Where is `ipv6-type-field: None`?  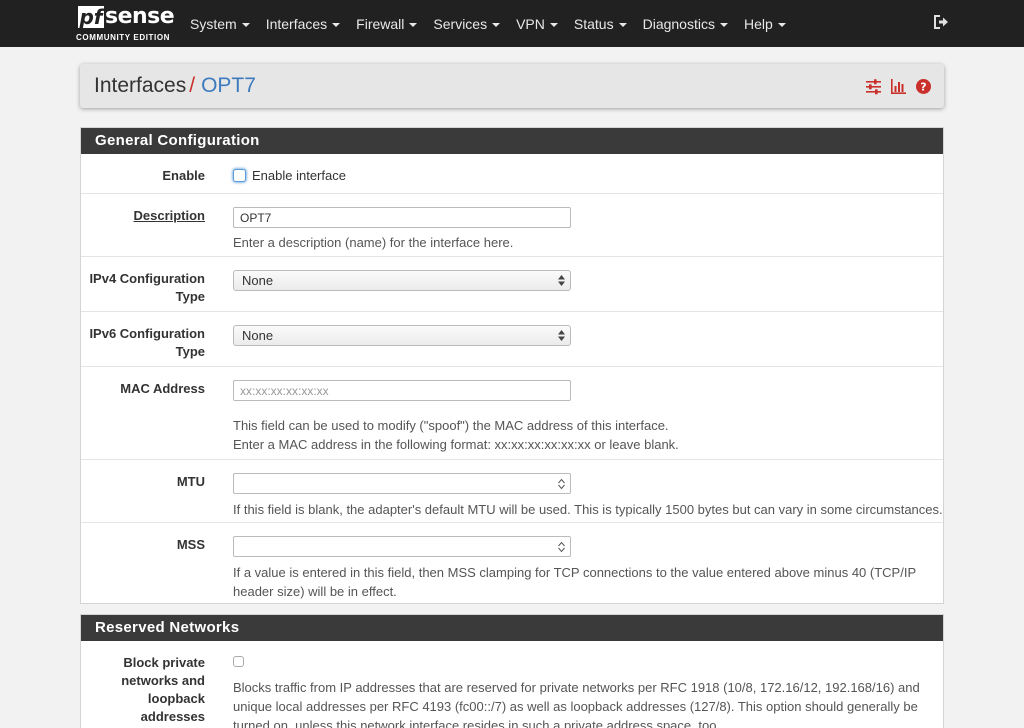
ipv6-type-field: None is located at coordinates (402, 335).